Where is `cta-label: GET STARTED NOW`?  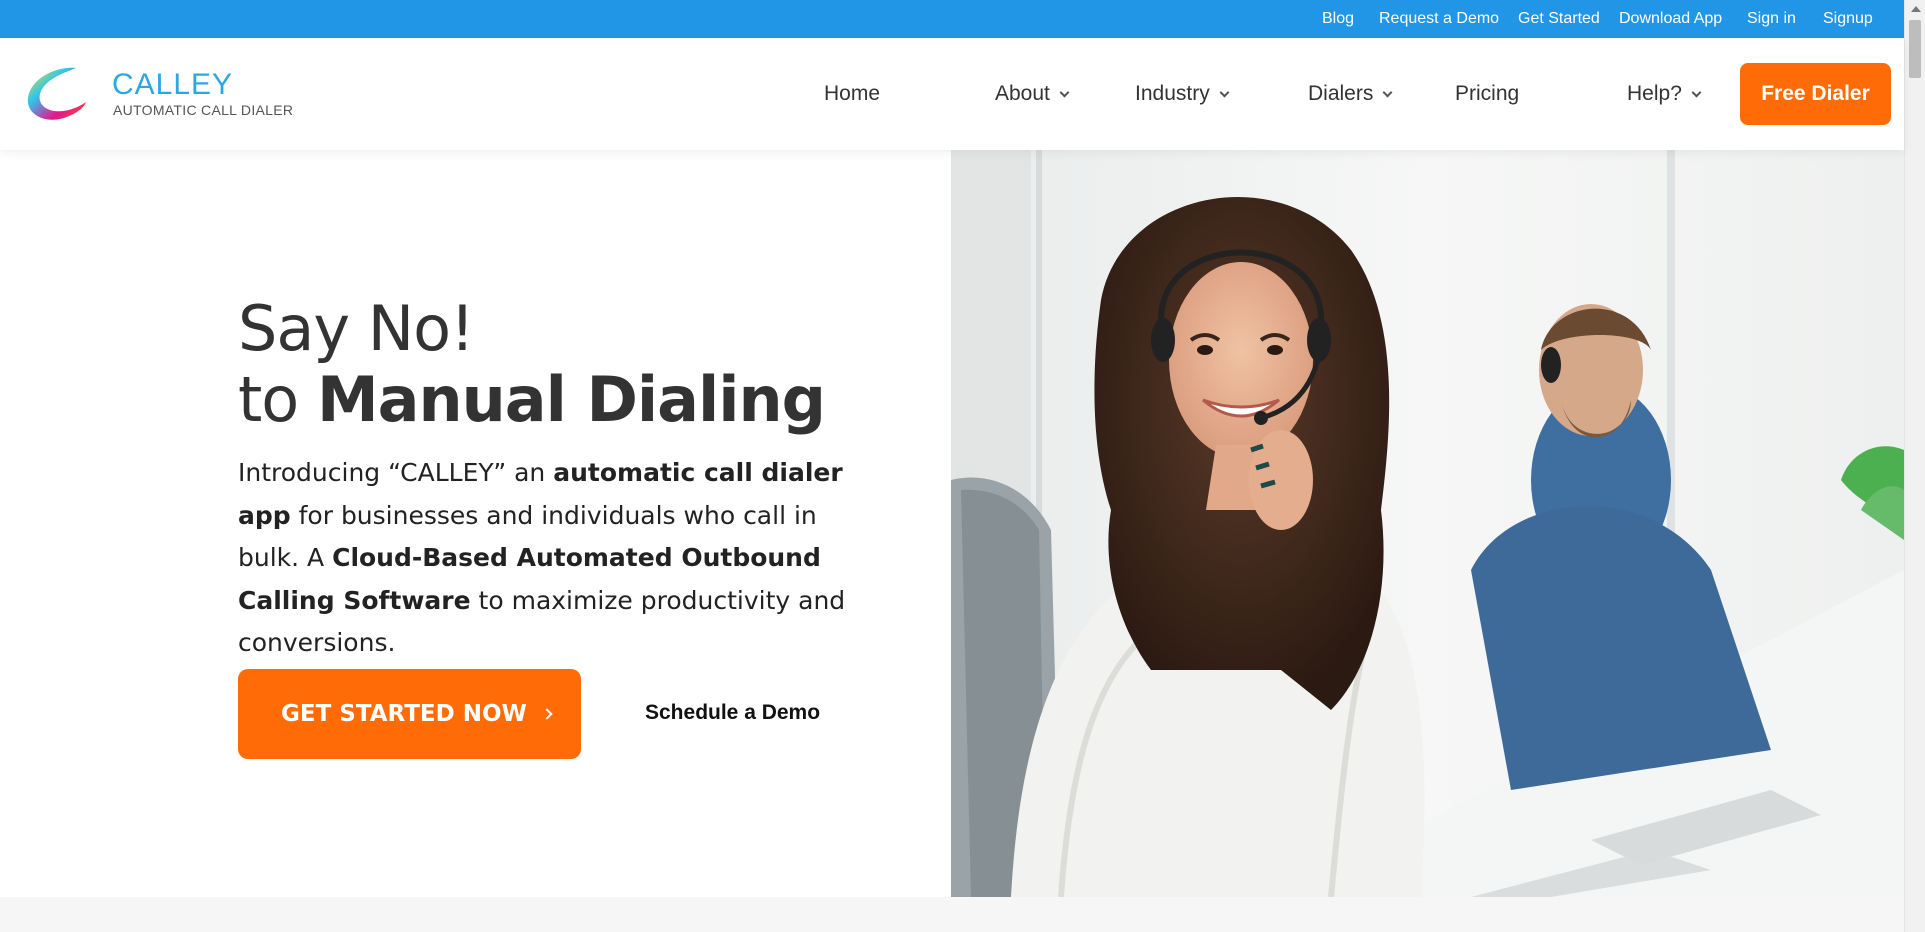
cta-label: GET STARTED NOW is located at coordinates (404, 714).